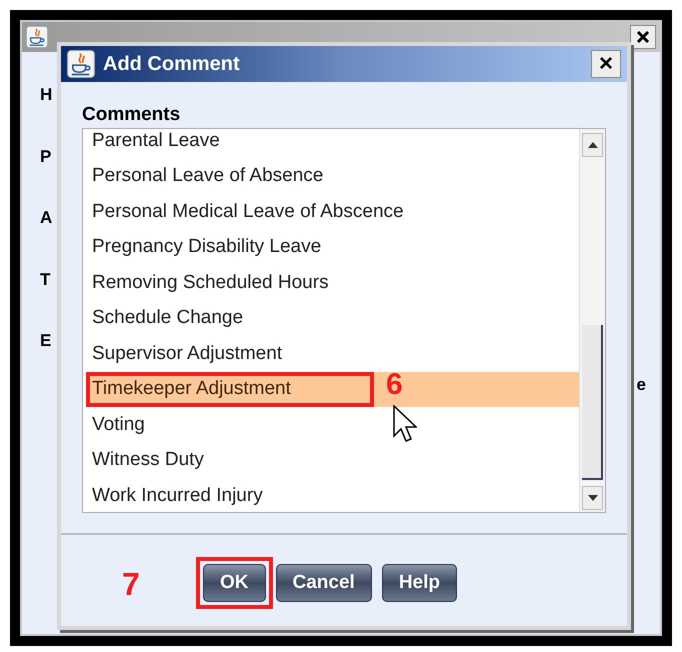  I want to click on cursor-icon, so click(405, 425).